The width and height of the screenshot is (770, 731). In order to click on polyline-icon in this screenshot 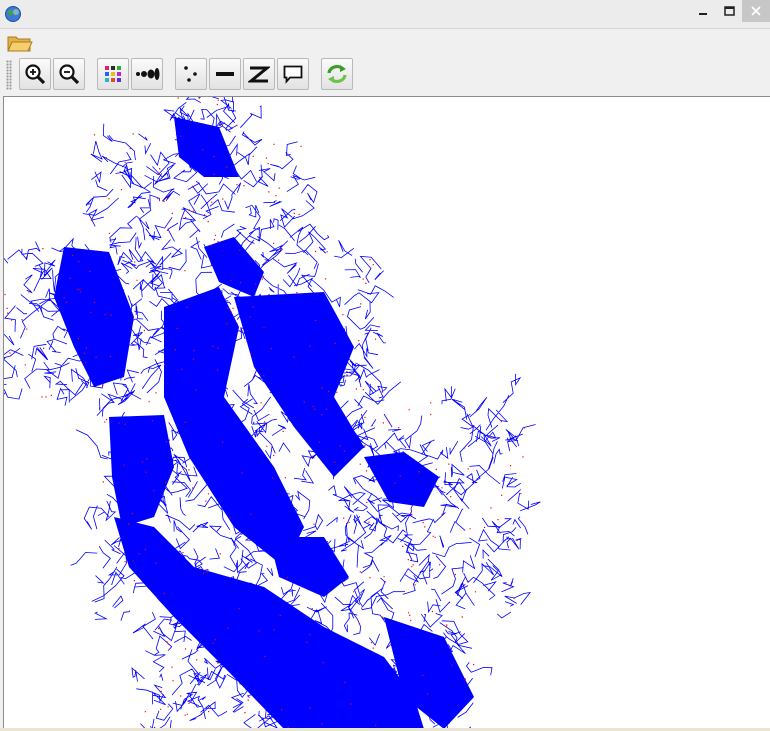, I will do `click(259, 74)`.